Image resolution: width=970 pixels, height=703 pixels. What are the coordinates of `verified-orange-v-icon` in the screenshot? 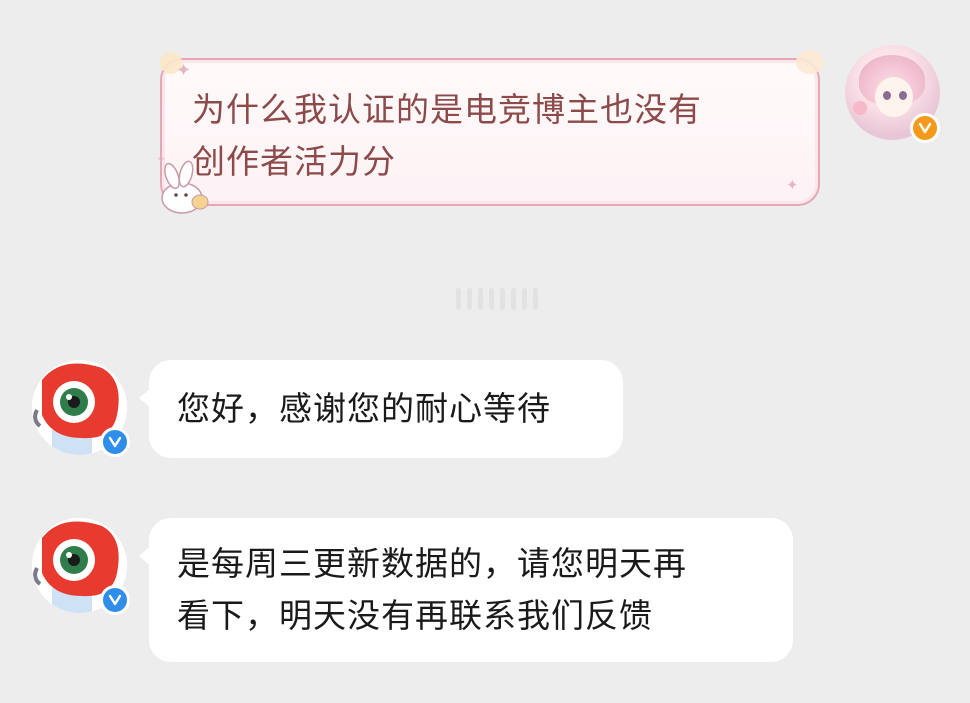 It's located at (925, 128).